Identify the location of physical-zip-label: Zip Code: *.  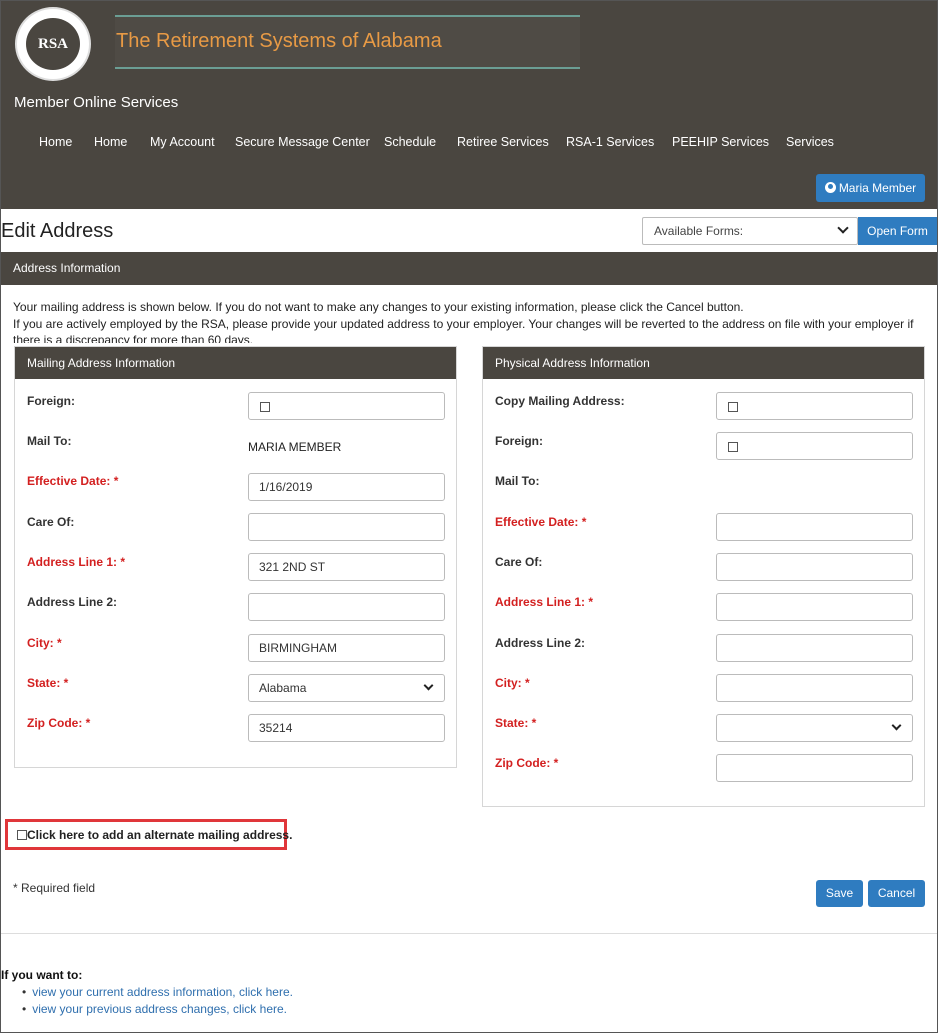
(527, 763).